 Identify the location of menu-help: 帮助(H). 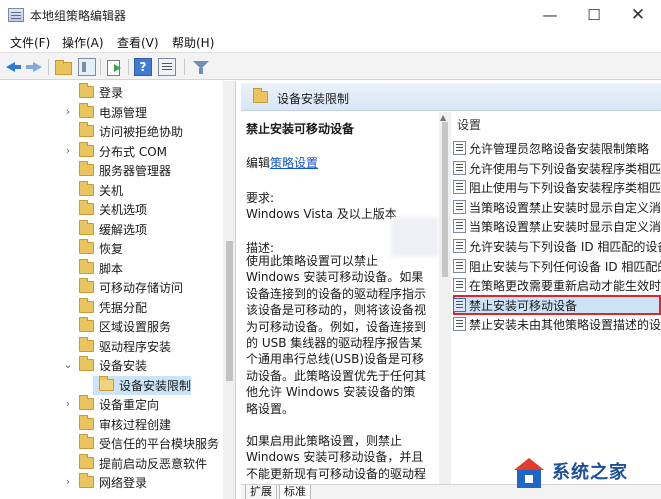
(193, 42).